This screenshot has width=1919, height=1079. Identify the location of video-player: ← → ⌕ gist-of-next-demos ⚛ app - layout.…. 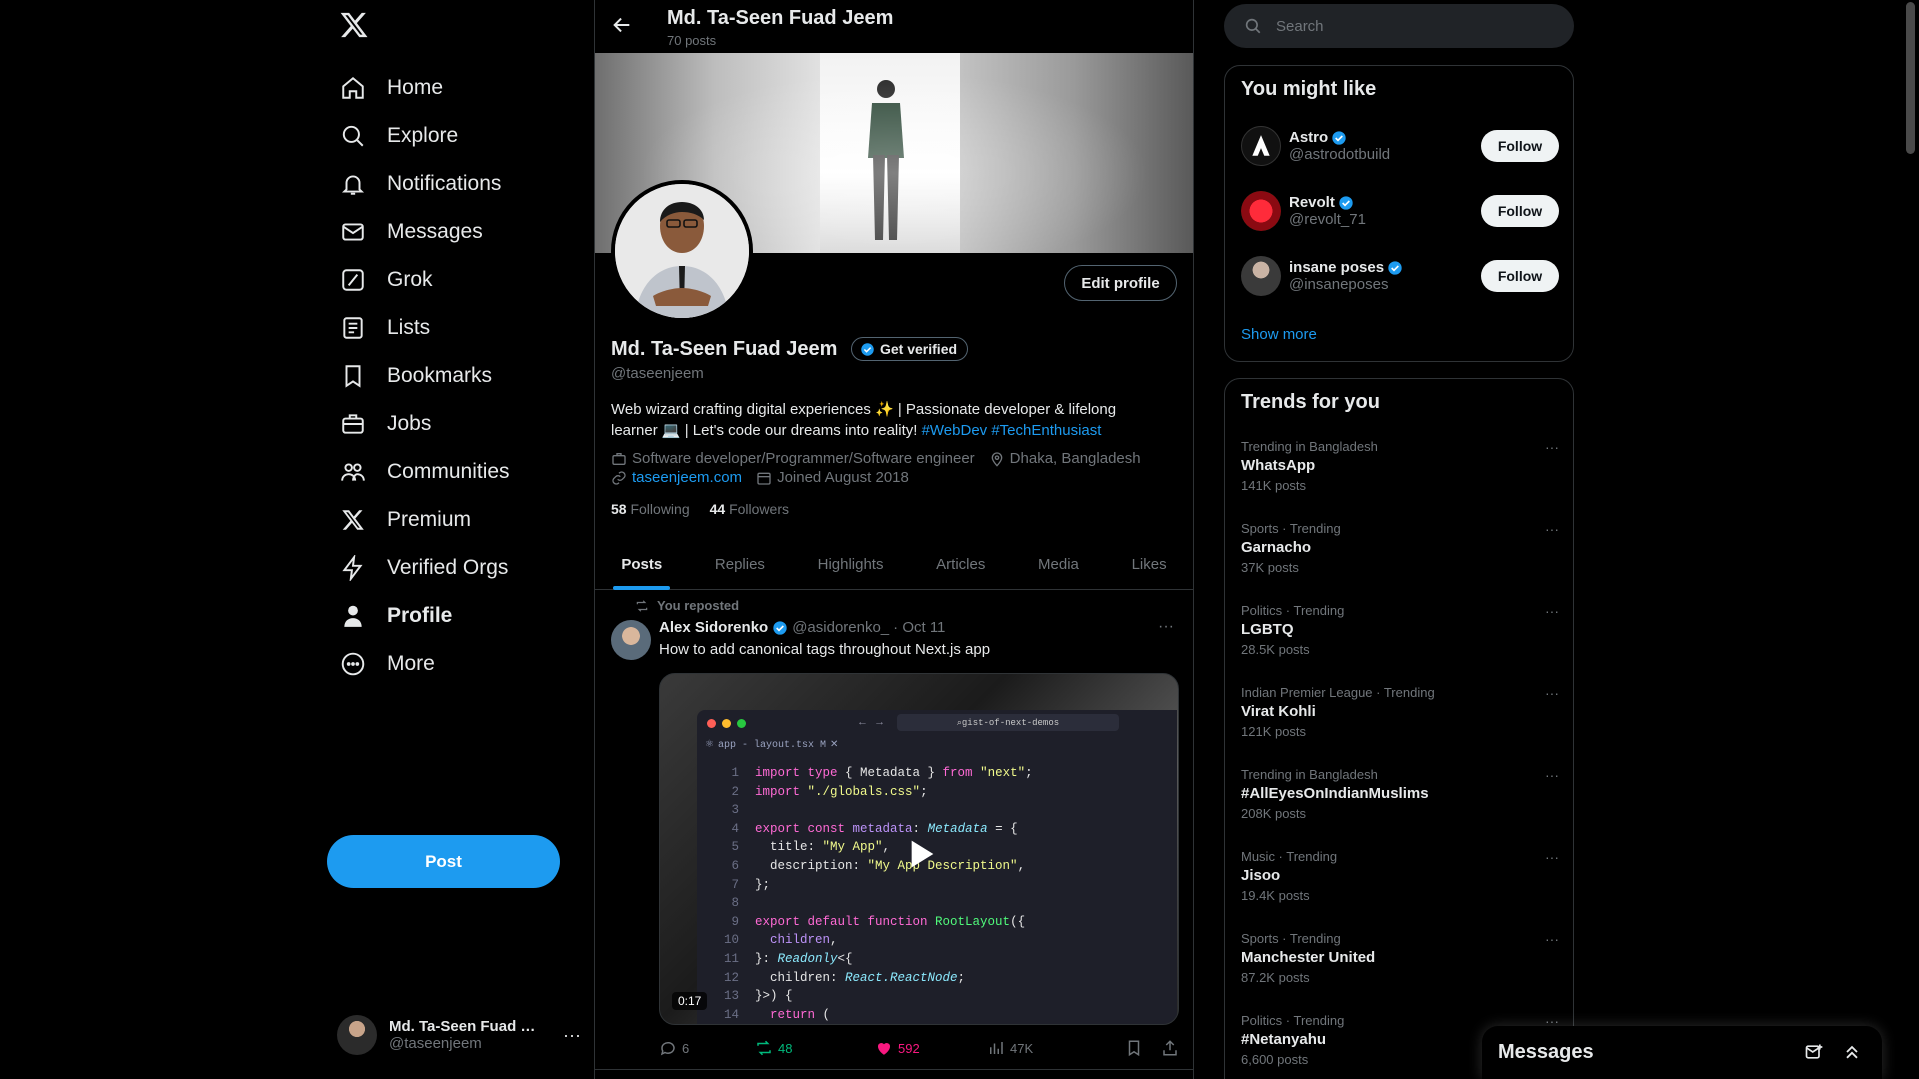
(919, 849).